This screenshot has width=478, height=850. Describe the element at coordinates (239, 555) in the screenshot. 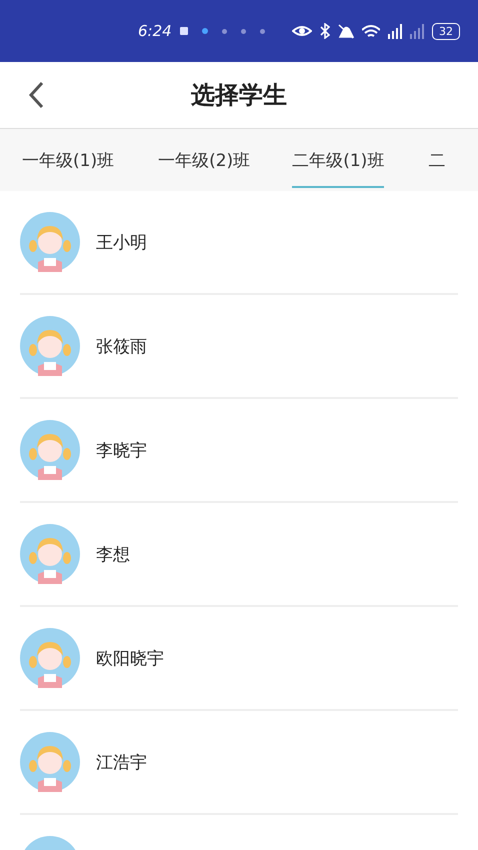

I see `student-row: 李想` at that location.